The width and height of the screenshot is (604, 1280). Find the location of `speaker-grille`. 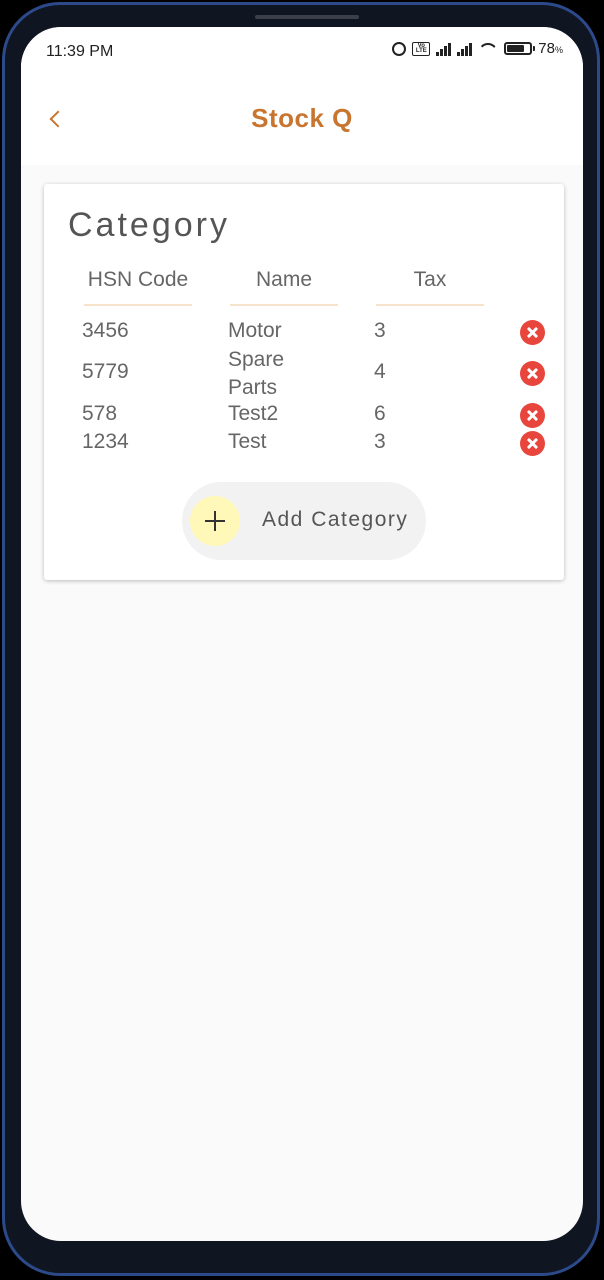

speaker-grille is located at coordinates (307, 17).